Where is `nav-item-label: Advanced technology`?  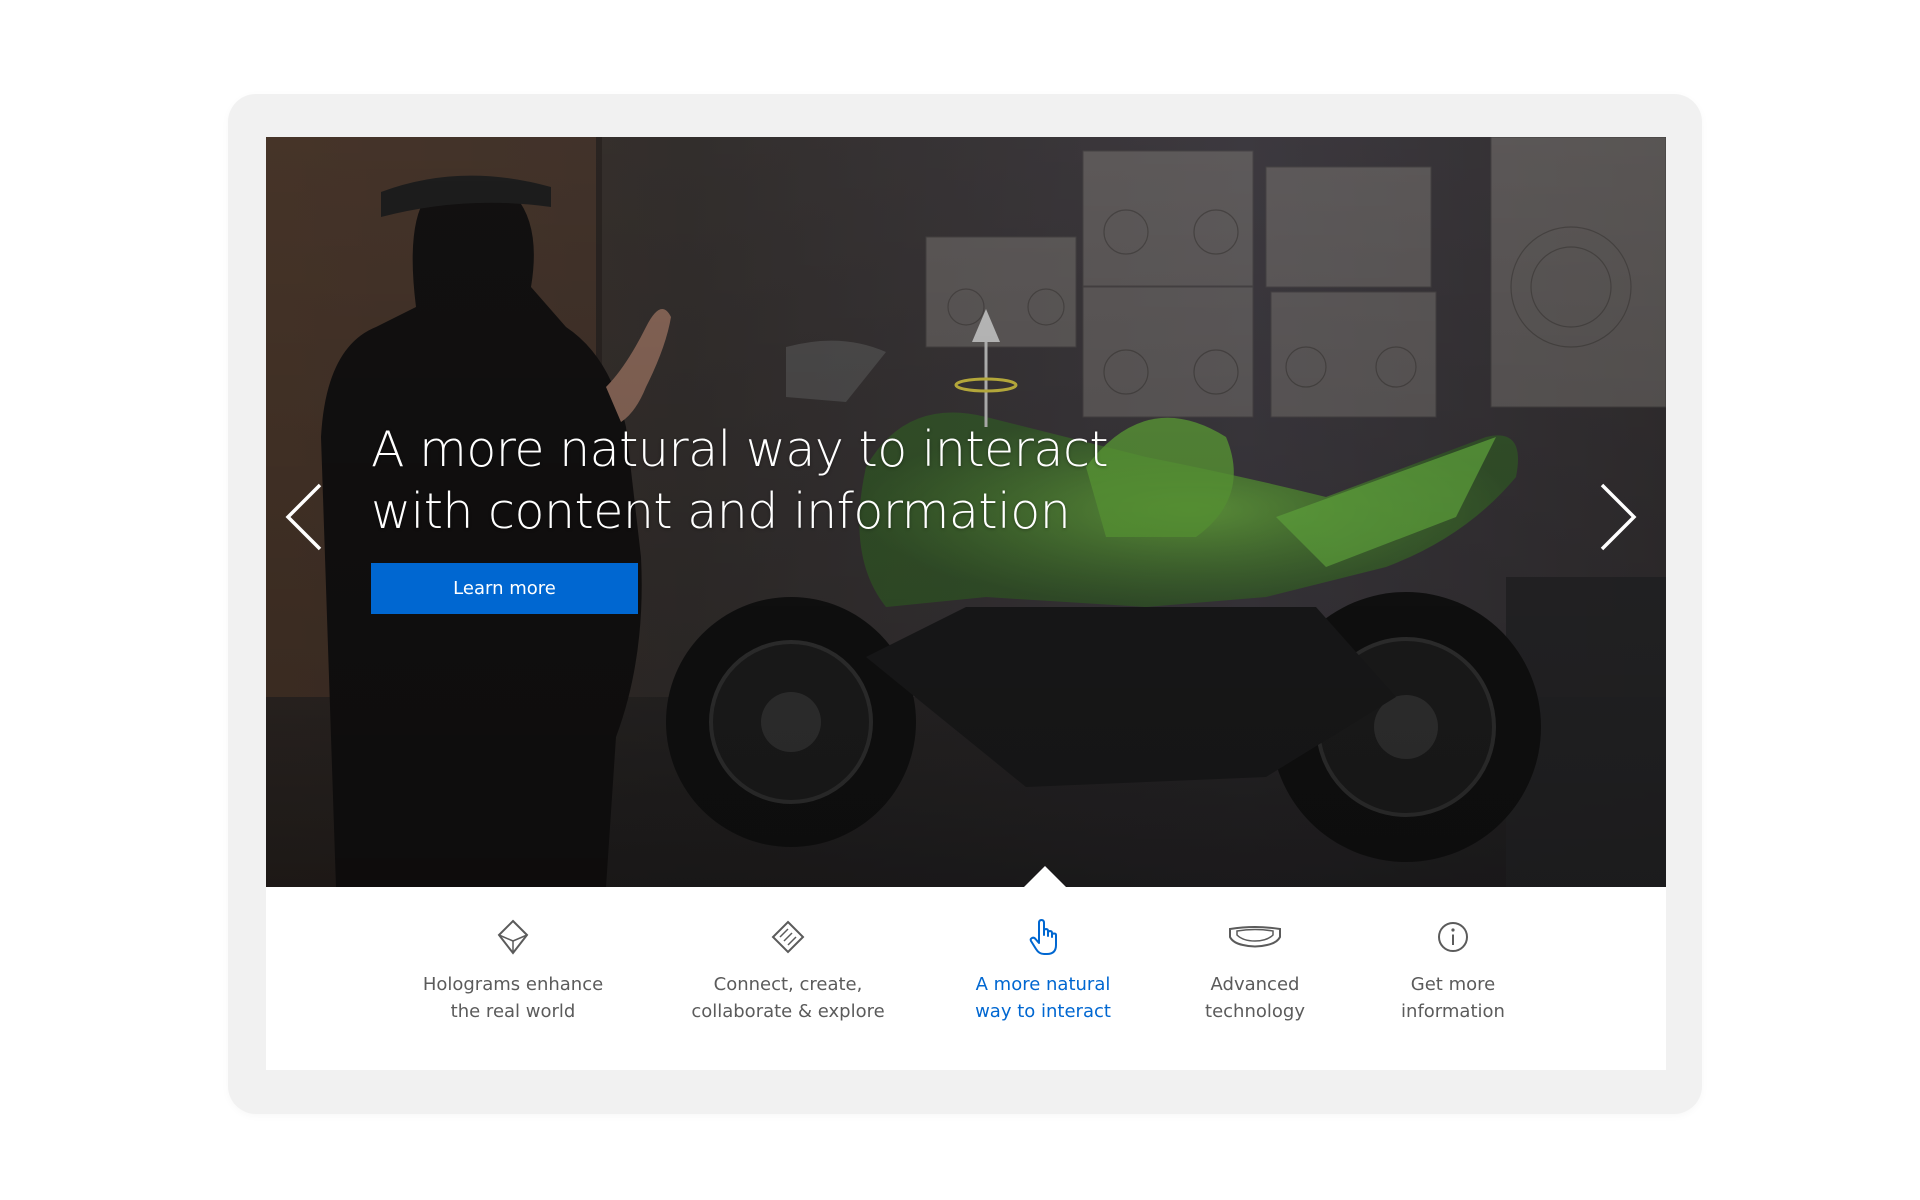 nav-item-label: Advanced technology is located at coordinates (1255, 998).